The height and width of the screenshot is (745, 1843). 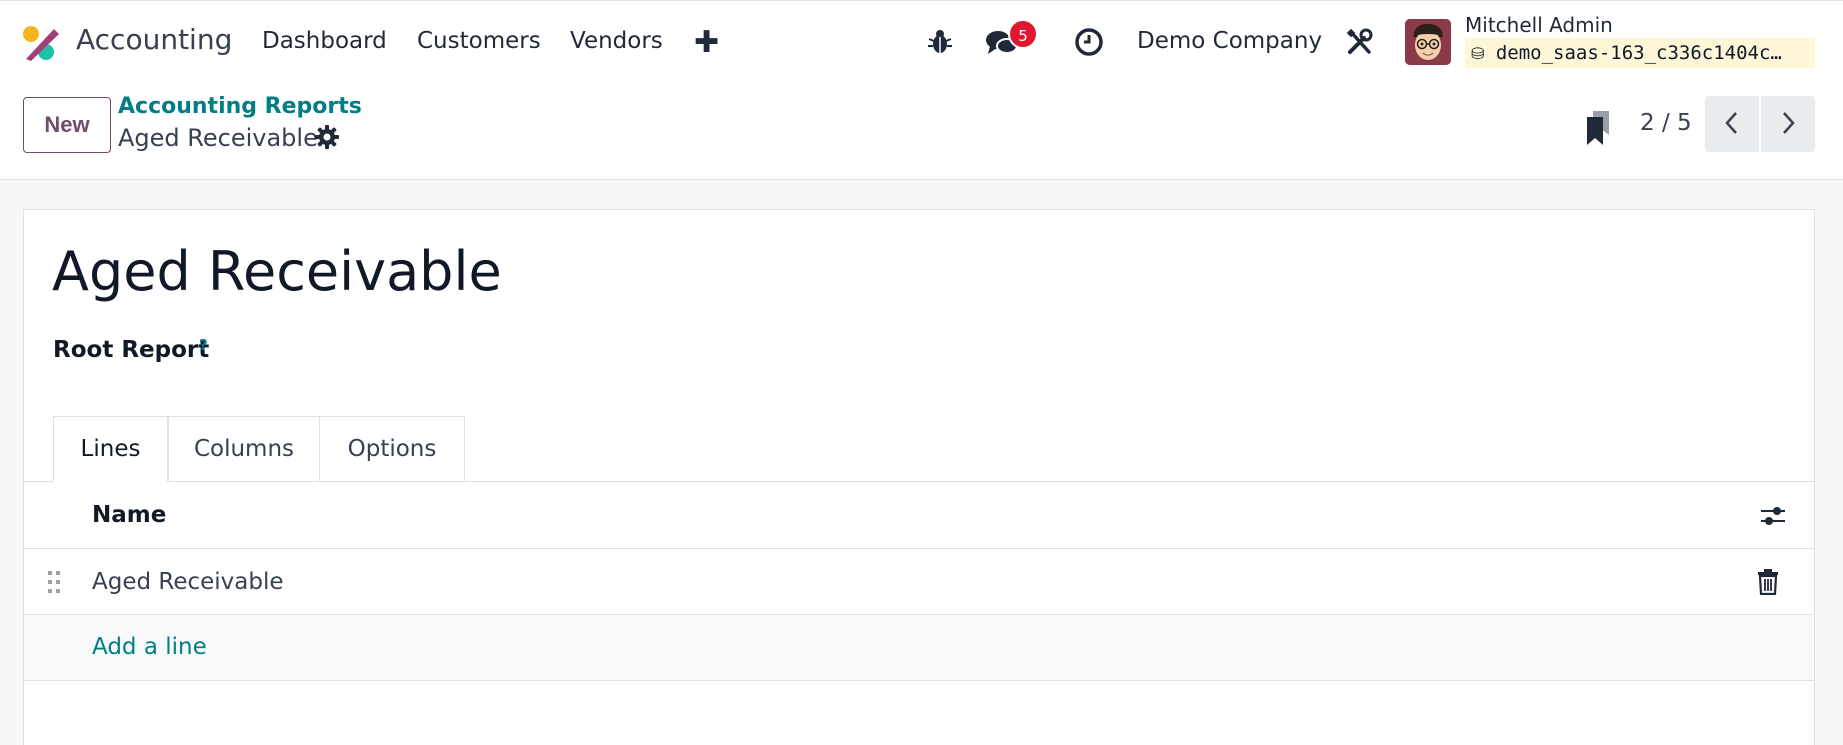 What do you see at coordinates (1023, 34) in the screenshot?
I see `messages-count-badge: 5` at bounding box center [1023, 34].